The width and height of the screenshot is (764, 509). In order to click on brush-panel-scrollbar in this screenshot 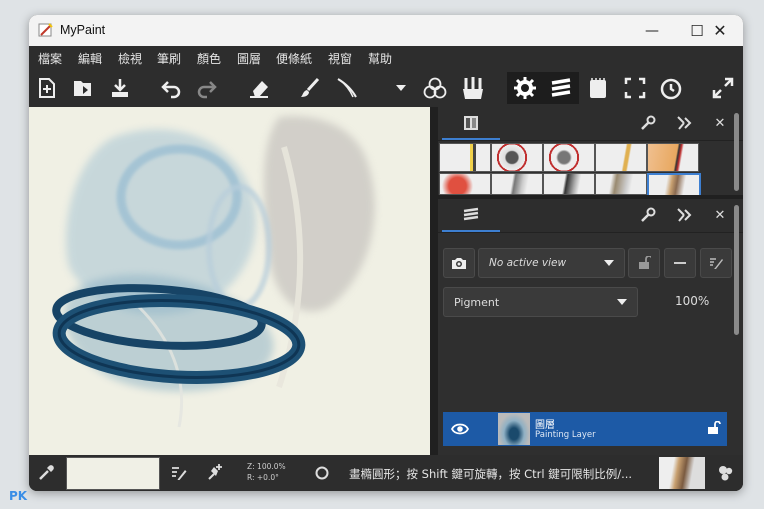, I will do `click(736, 152)`.